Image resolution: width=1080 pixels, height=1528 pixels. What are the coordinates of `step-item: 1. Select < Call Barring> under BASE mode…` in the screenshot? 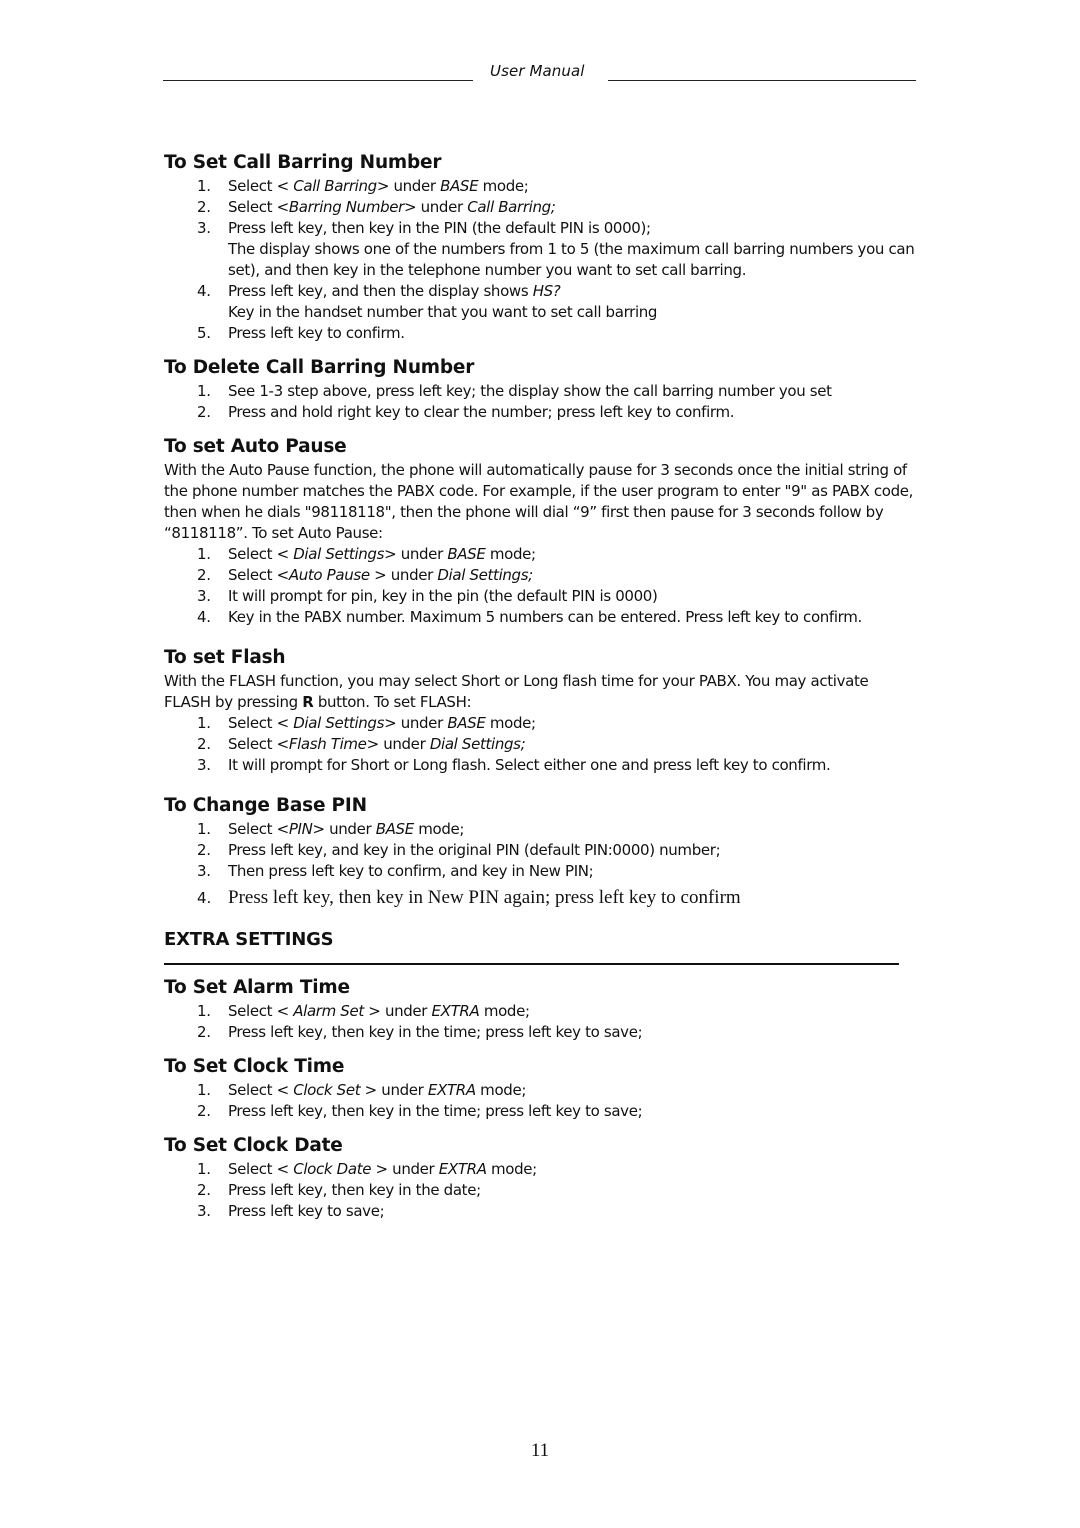 It's located at (540, 186).